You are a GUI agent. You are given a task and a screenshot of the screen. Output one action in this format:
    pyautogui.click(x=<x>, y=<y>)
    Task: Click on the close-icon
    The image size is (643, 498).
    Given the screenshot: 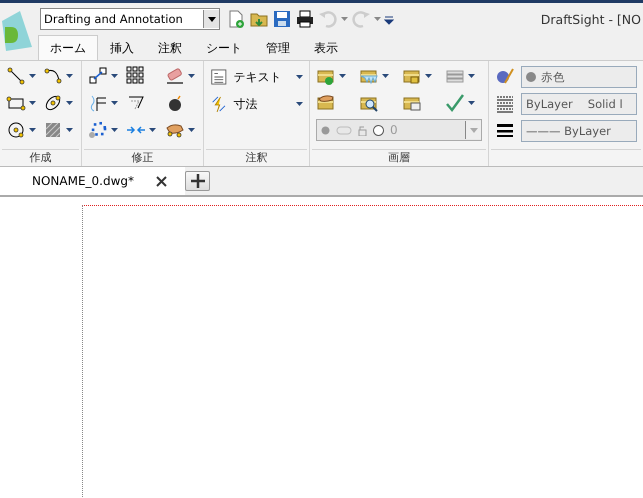 What is the action you would take?
    pyautogui.click(x=162, y=181)
    